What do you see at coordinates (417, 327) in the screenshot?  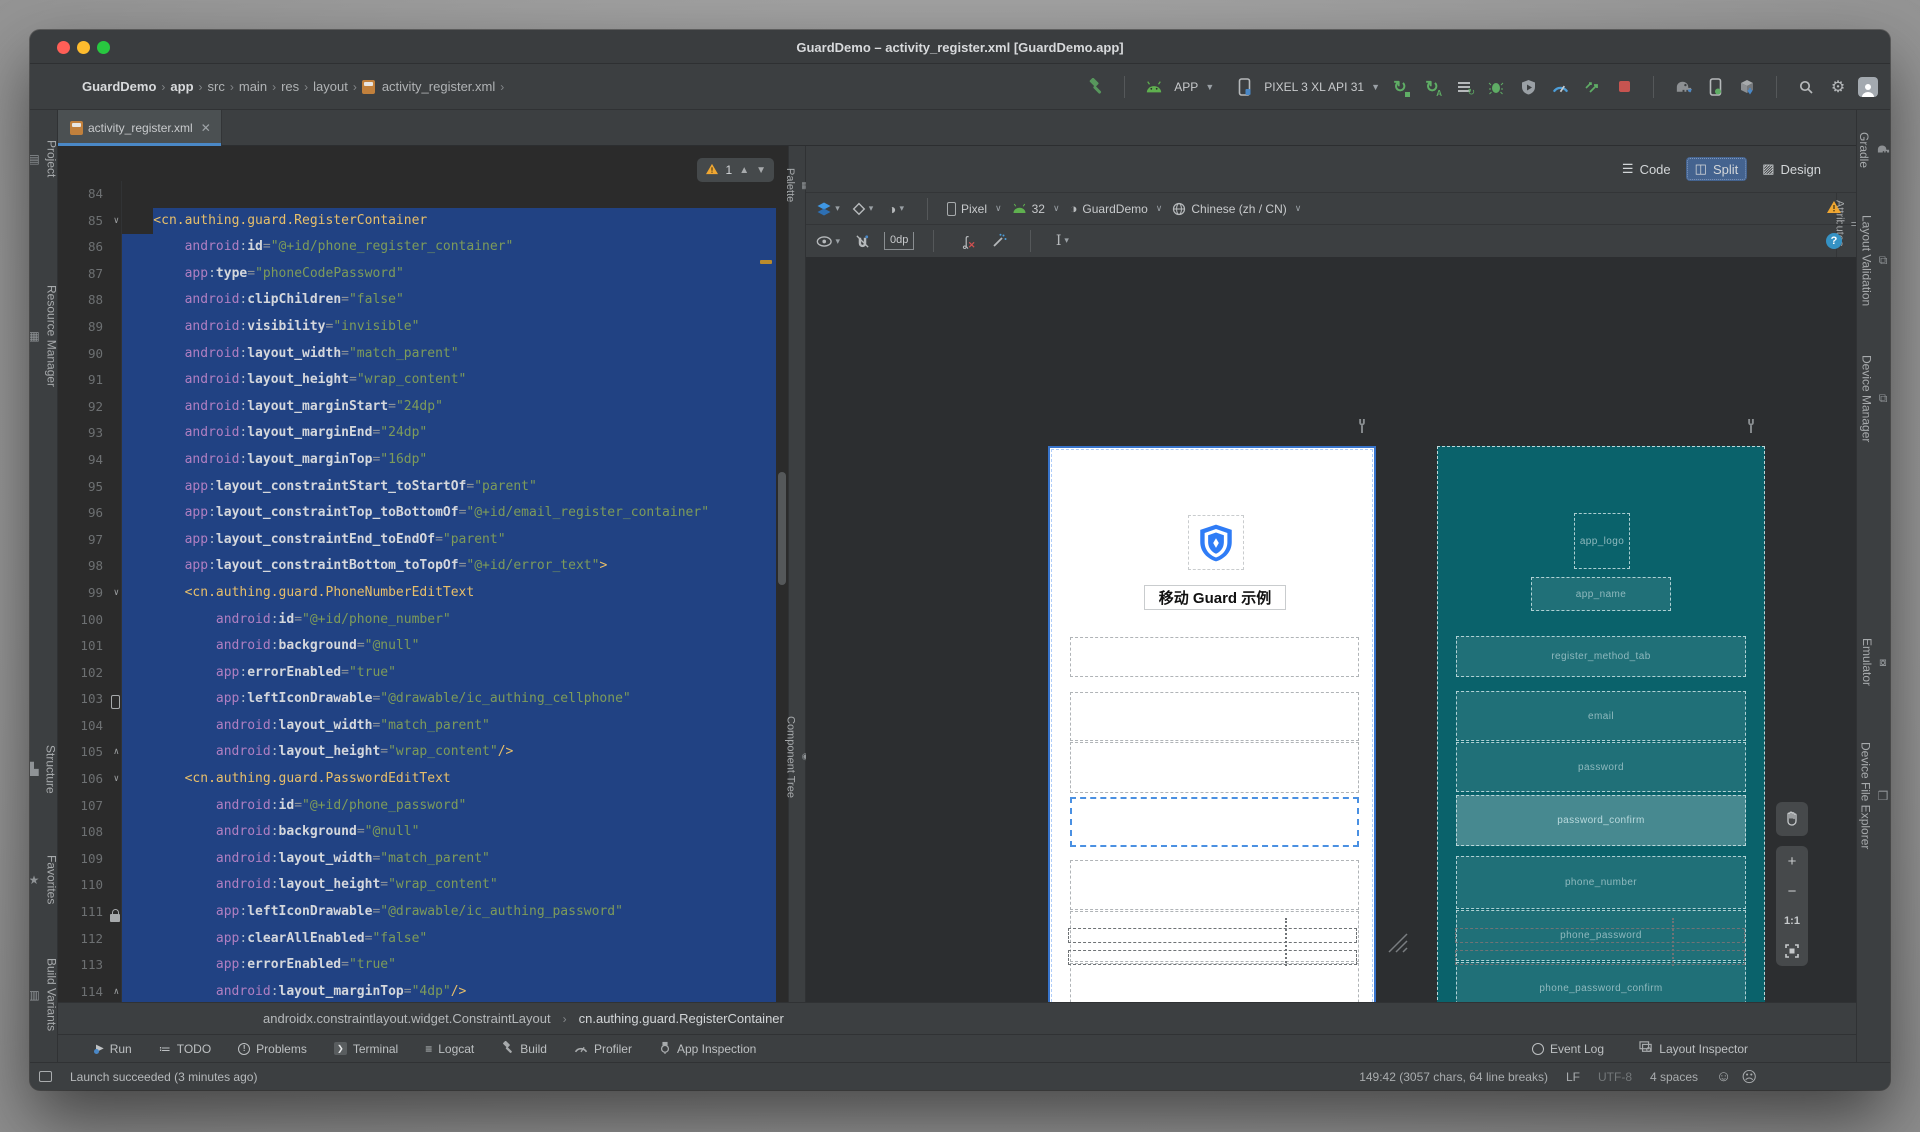 I see `code-line: 89 android:visibility="invisible"` at bounding box center [417, 327].